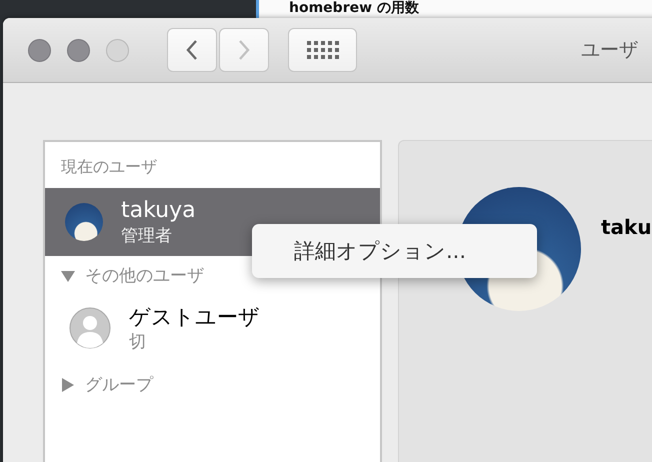 The height and width of the screenshot is (462, 652). What do you see at coordinates (90, 328) in the screenshot?
I see `avatar-silhouette-icon` at bounding box center [90, 328].